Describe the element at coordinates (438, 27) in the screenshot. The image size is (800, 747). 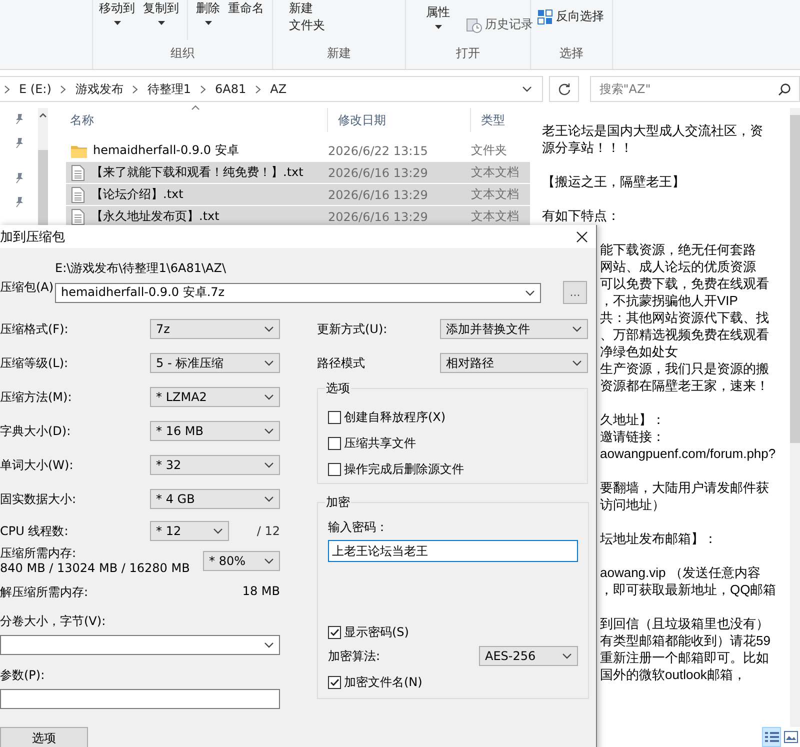
I see `caret-icon` at that location.